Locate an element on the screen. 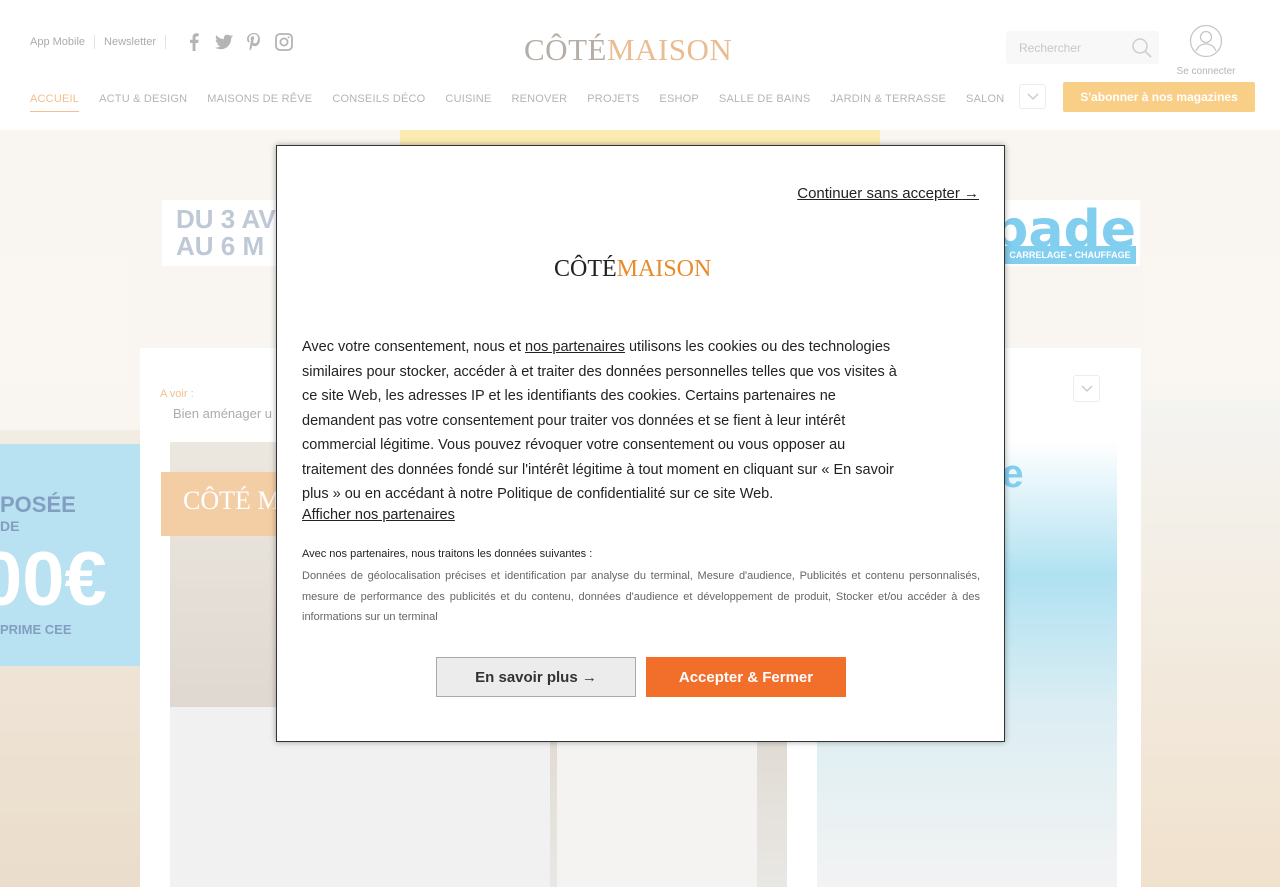 The image size is (1280, 887). facebook-icon is located at coordinates (194, 42).